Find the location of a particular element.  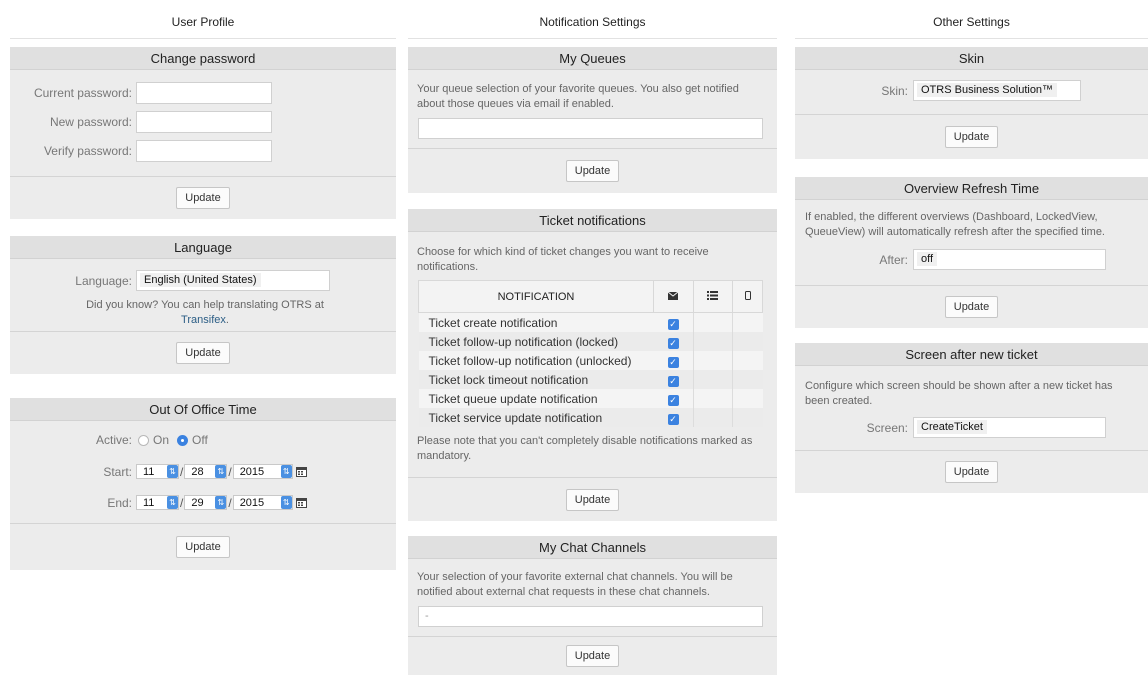

end-year-select: 2015 ⇅ is located at coordinates (262, 502).